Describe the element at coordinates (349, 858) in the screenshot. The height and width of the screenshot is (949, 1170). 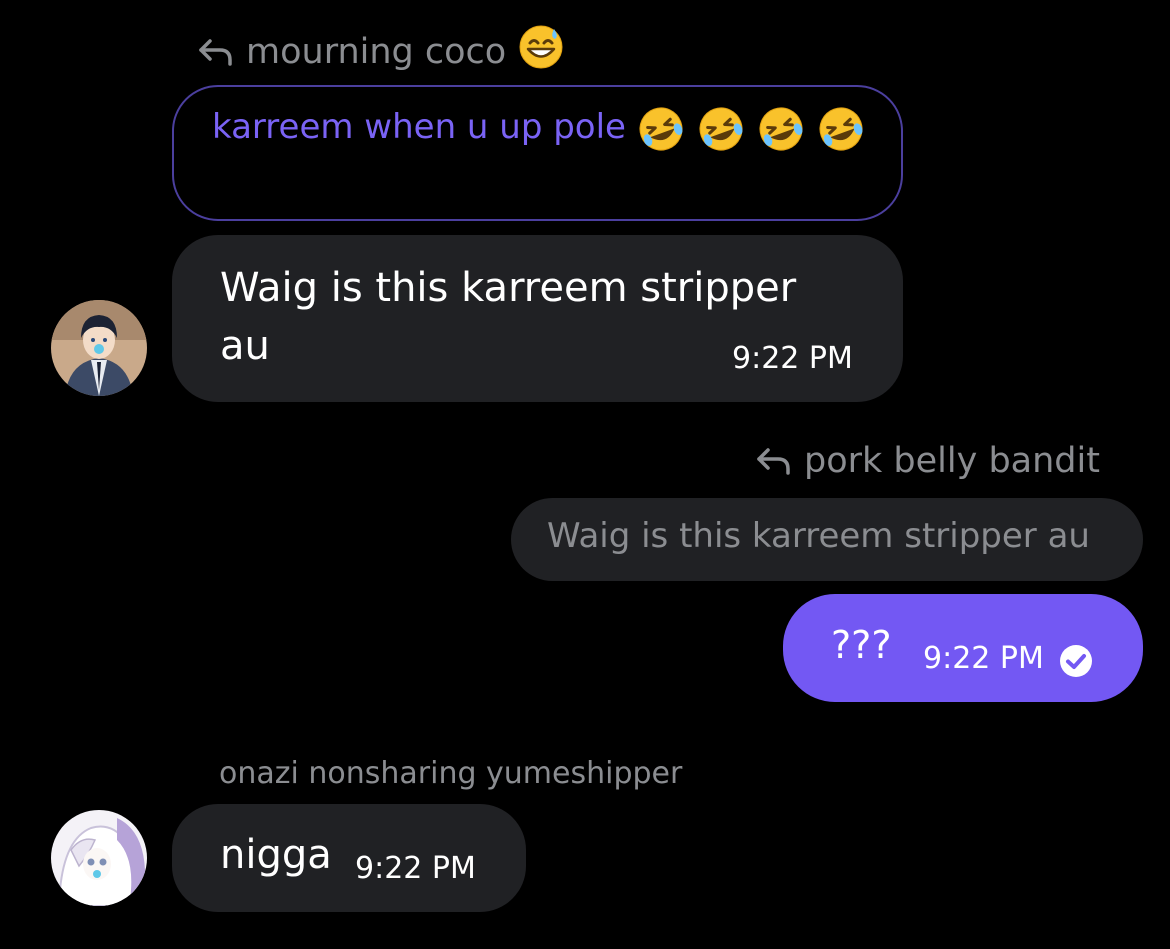
I see `message-bubble-3: nigga 9:22 PM` at that location.